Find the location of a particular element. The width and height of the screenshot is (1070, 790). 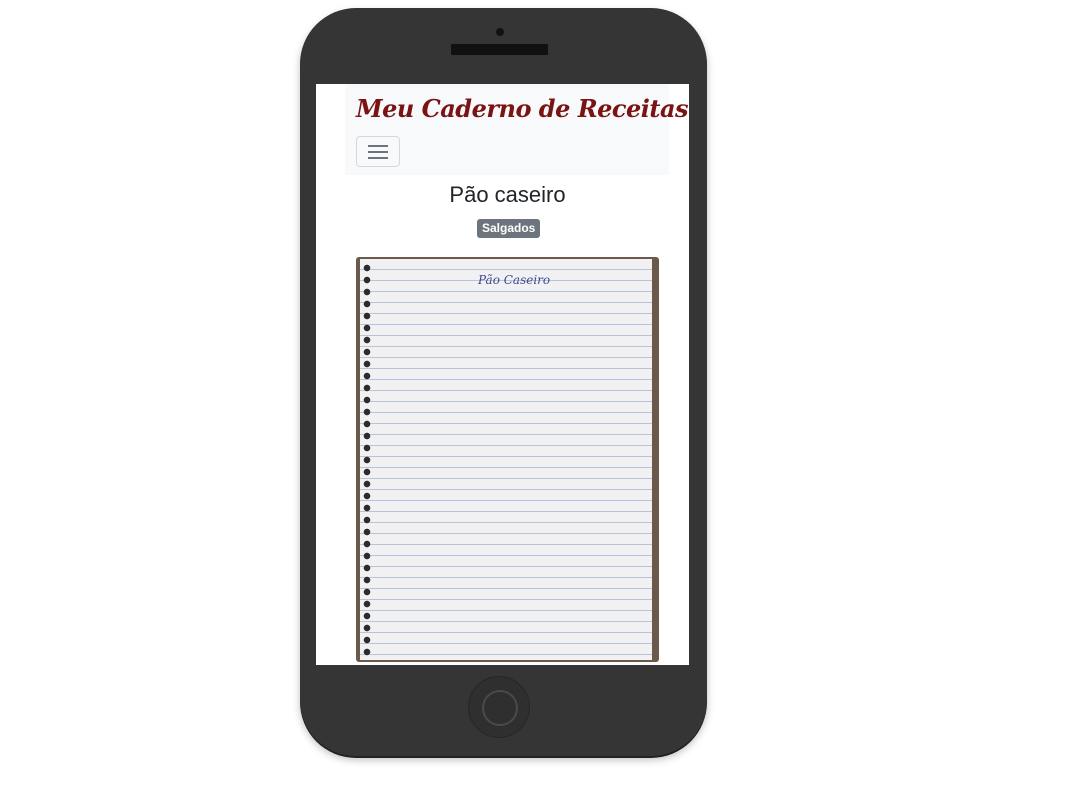

brand-logo: Meu Caderno de Receitas is located at coordinates (522, 108).